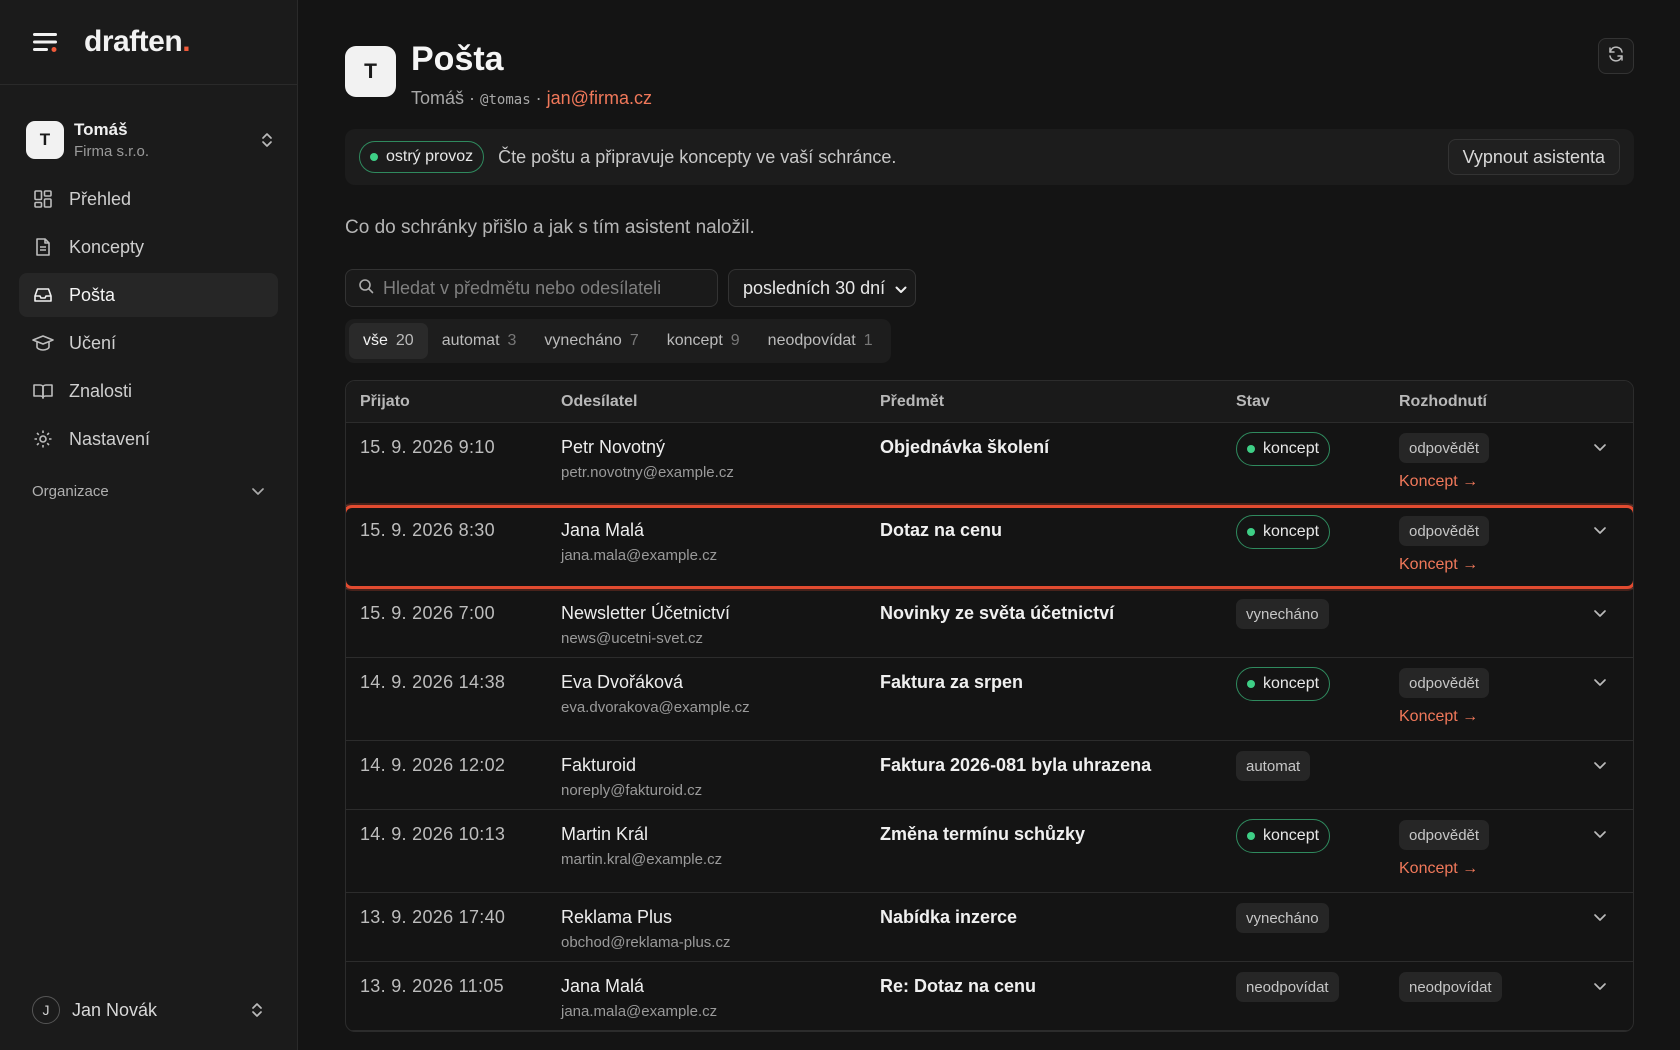 The height and width of the screenshot is (1050, 1680). Describe the element at coordinates (634, 340) in the screenshot. I see `tab-count: 7` at that location.